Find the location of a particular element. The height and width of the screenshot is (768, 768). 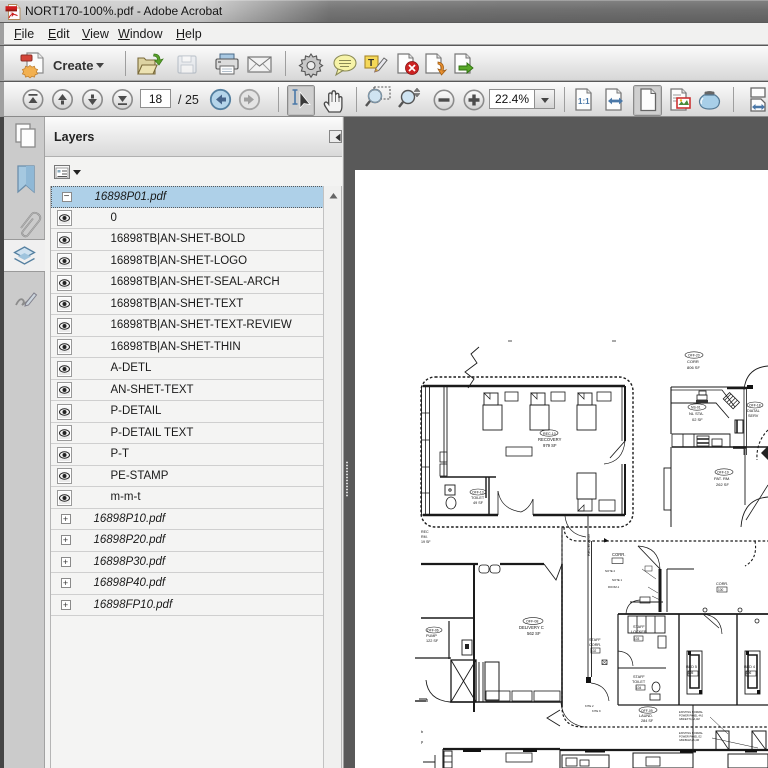

svg-text: SERV is located at coordinates (753, 416).